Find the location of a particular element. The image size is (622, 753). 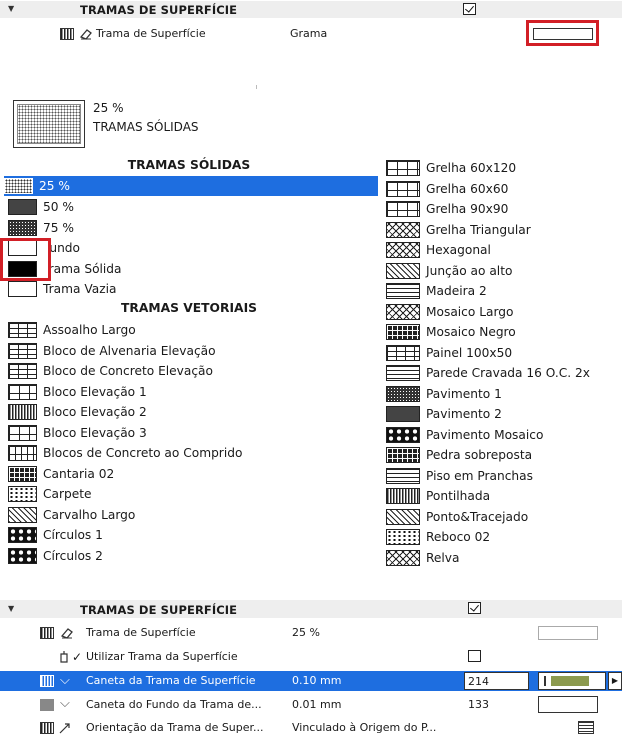

orientation-arrow-icon is located at coordinates (65, 728).